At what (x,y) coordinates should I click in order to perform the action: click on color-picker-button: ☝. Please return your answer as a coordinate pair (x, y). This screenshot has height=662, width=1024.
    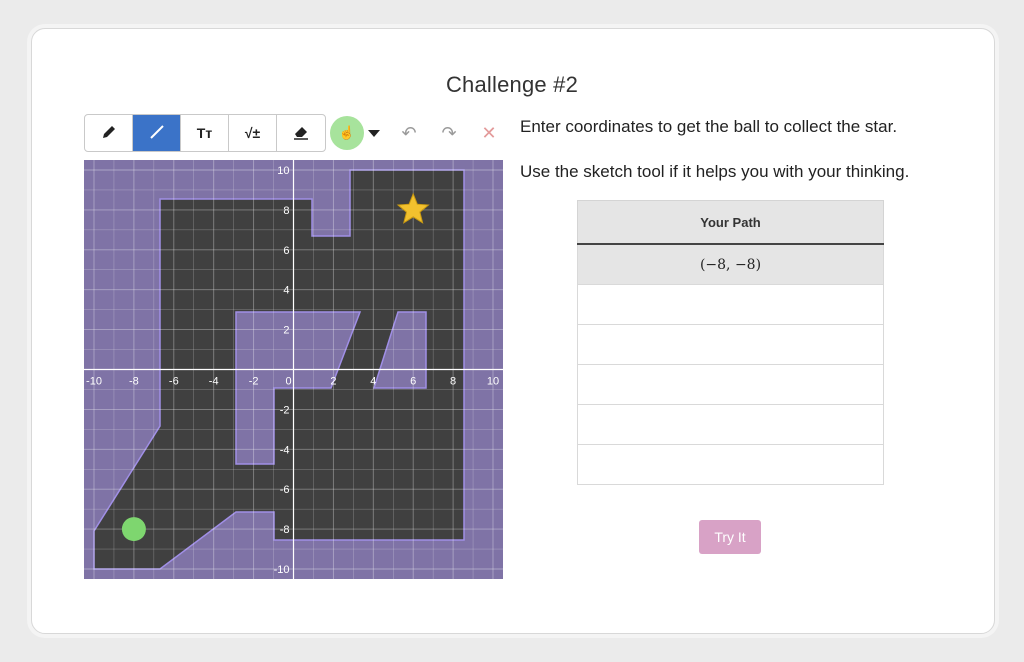
    Looking at the image, I should click on (347, 133).